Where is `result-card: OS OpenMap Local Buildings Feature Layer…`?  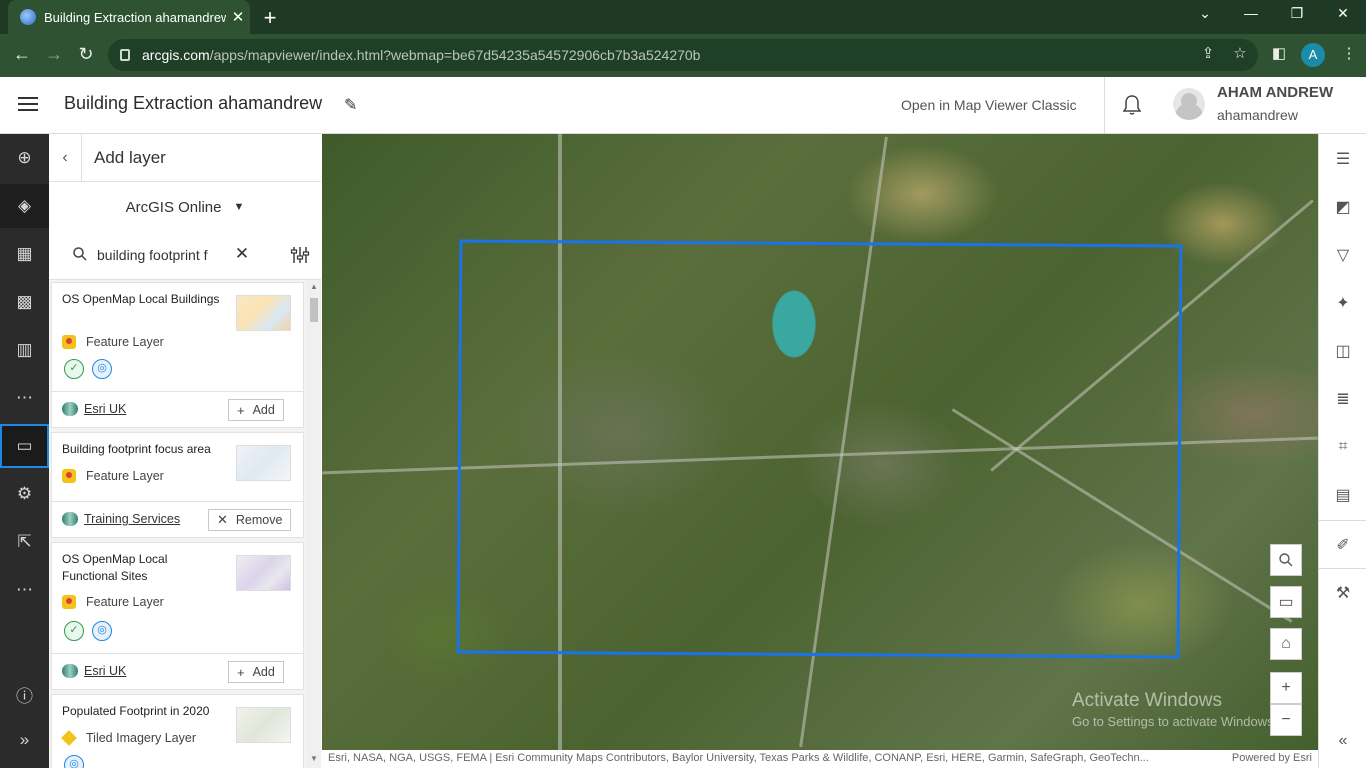
result-card: OS OpenMap Local Buildings Feature Layer… is located at coordinates (177, 337).